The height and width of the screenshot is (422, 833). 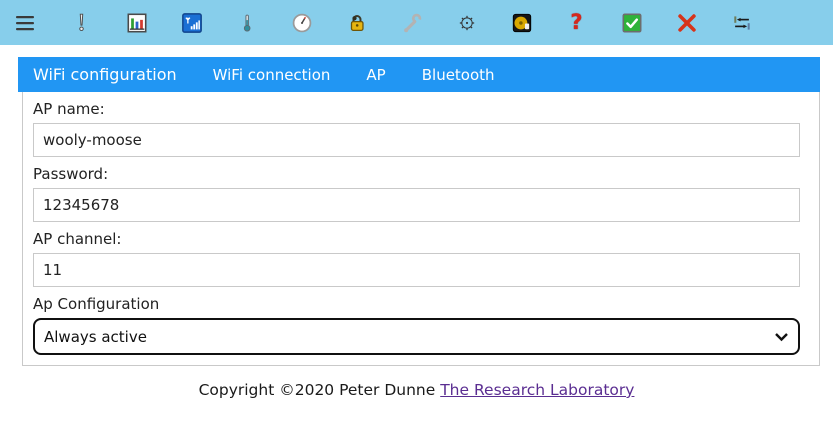 What do you see at coordinates (631, 22) in the screenshot?
I see `checkbox-checked-icon` at bounding box center [631, 22].